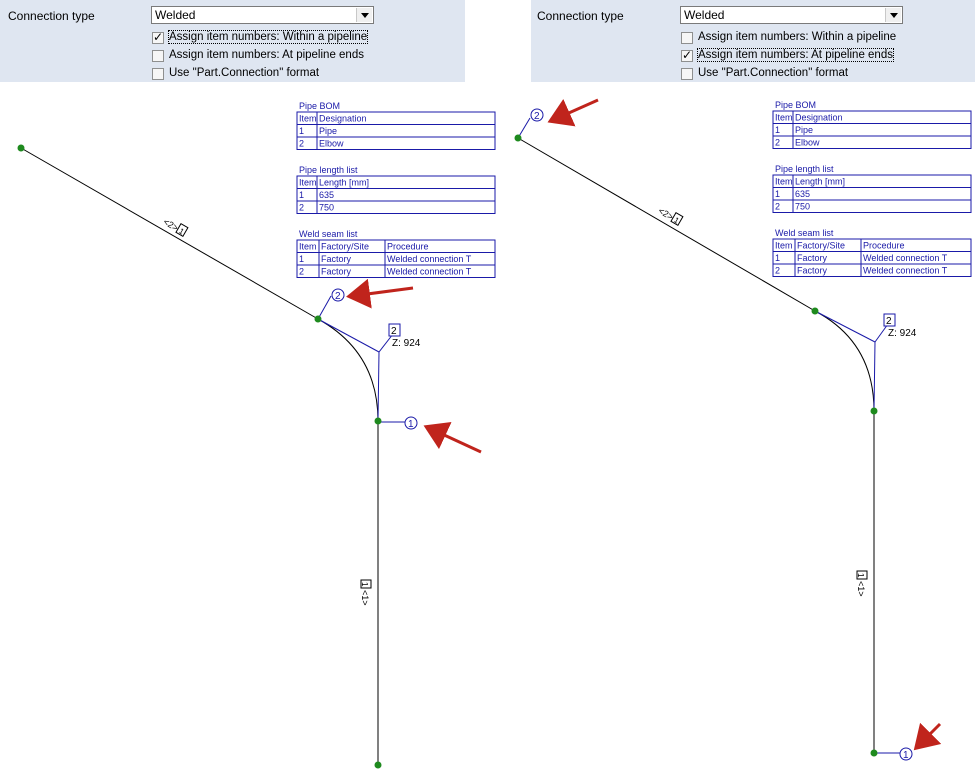 This screenshot has width=975, height=769. What do you see at coordinates (328, 170) in the screenshot?
I see `left-table-title: Pipe length list` at bounding box center [328, 170].